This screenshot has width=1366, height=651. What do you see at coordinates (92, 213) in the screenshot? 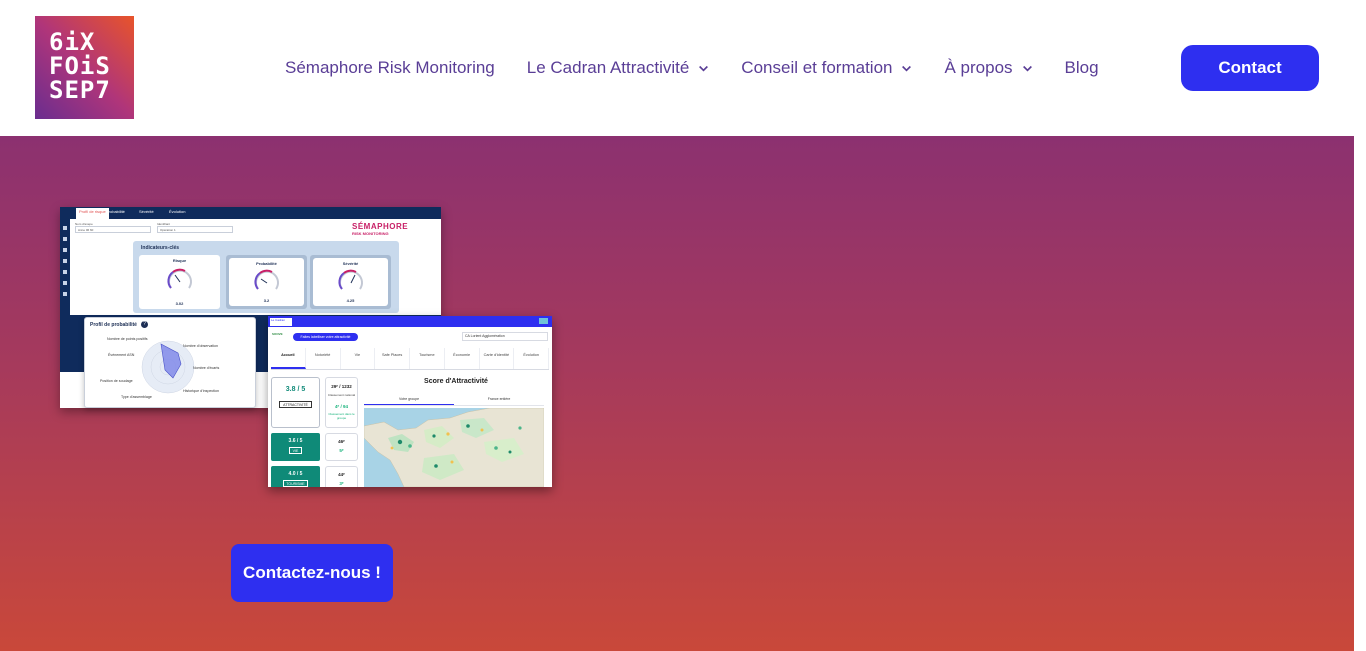
I see `dashboard-tab: Profil de risque` at bounding box center [92, 213].